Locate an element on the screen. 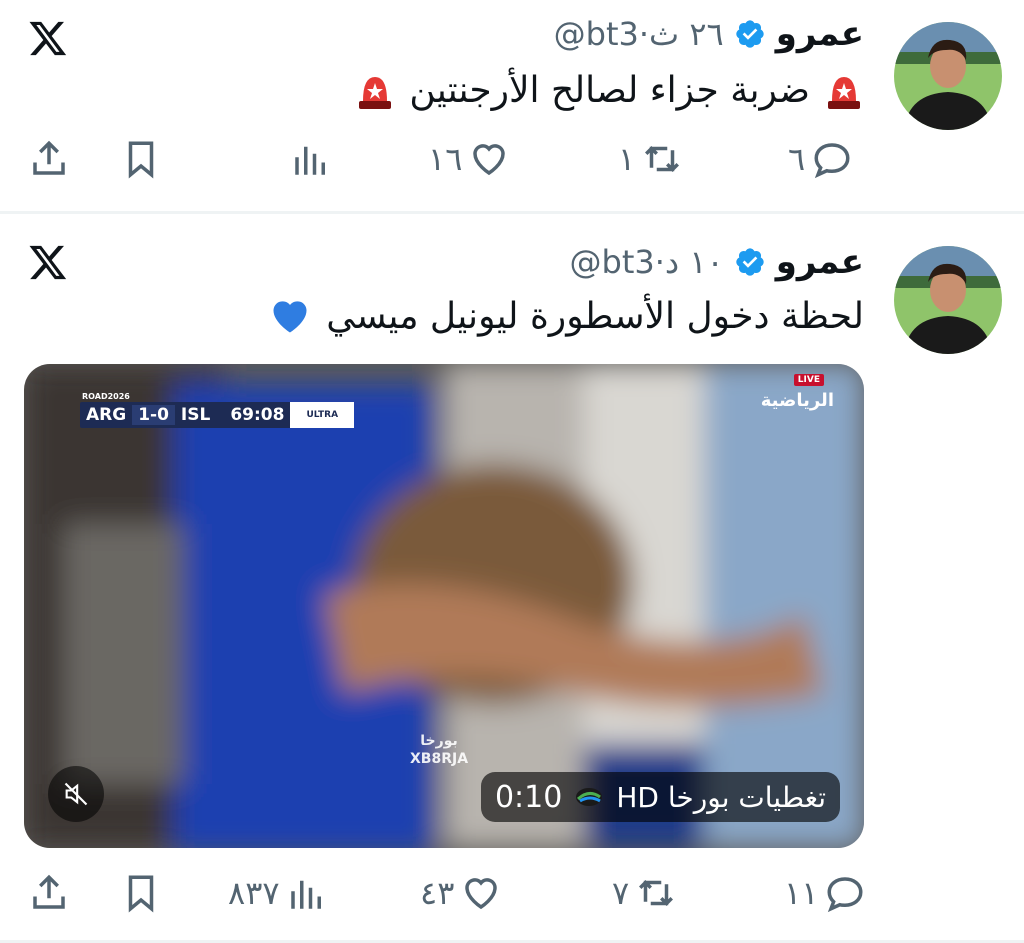 Image resolution: width=1024 pixels, height=943 pixels. reply-button: ٦ is located at coordinates (820, 159).